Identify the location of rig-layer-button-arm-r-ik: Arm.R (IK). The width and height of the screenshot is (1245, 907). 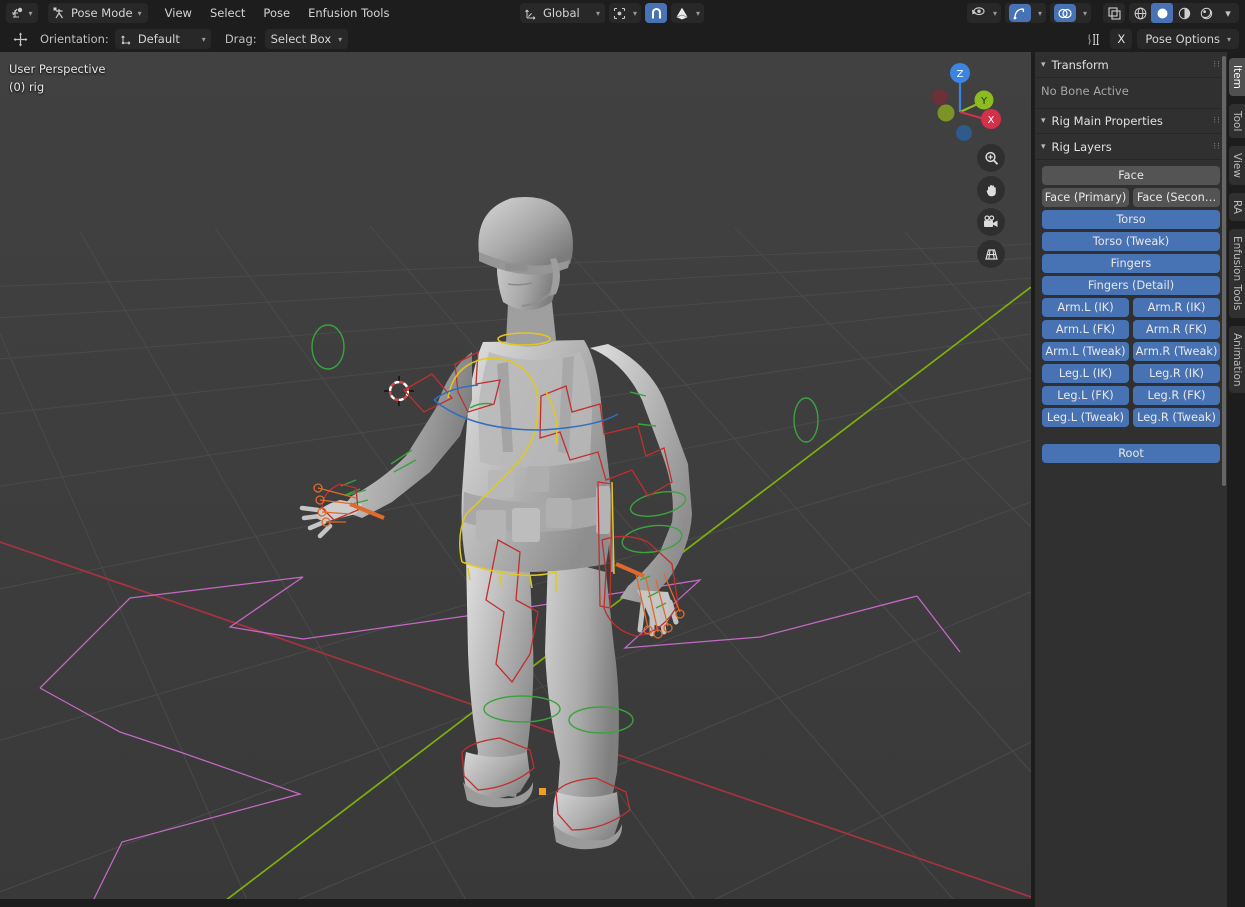
(1176, 307).